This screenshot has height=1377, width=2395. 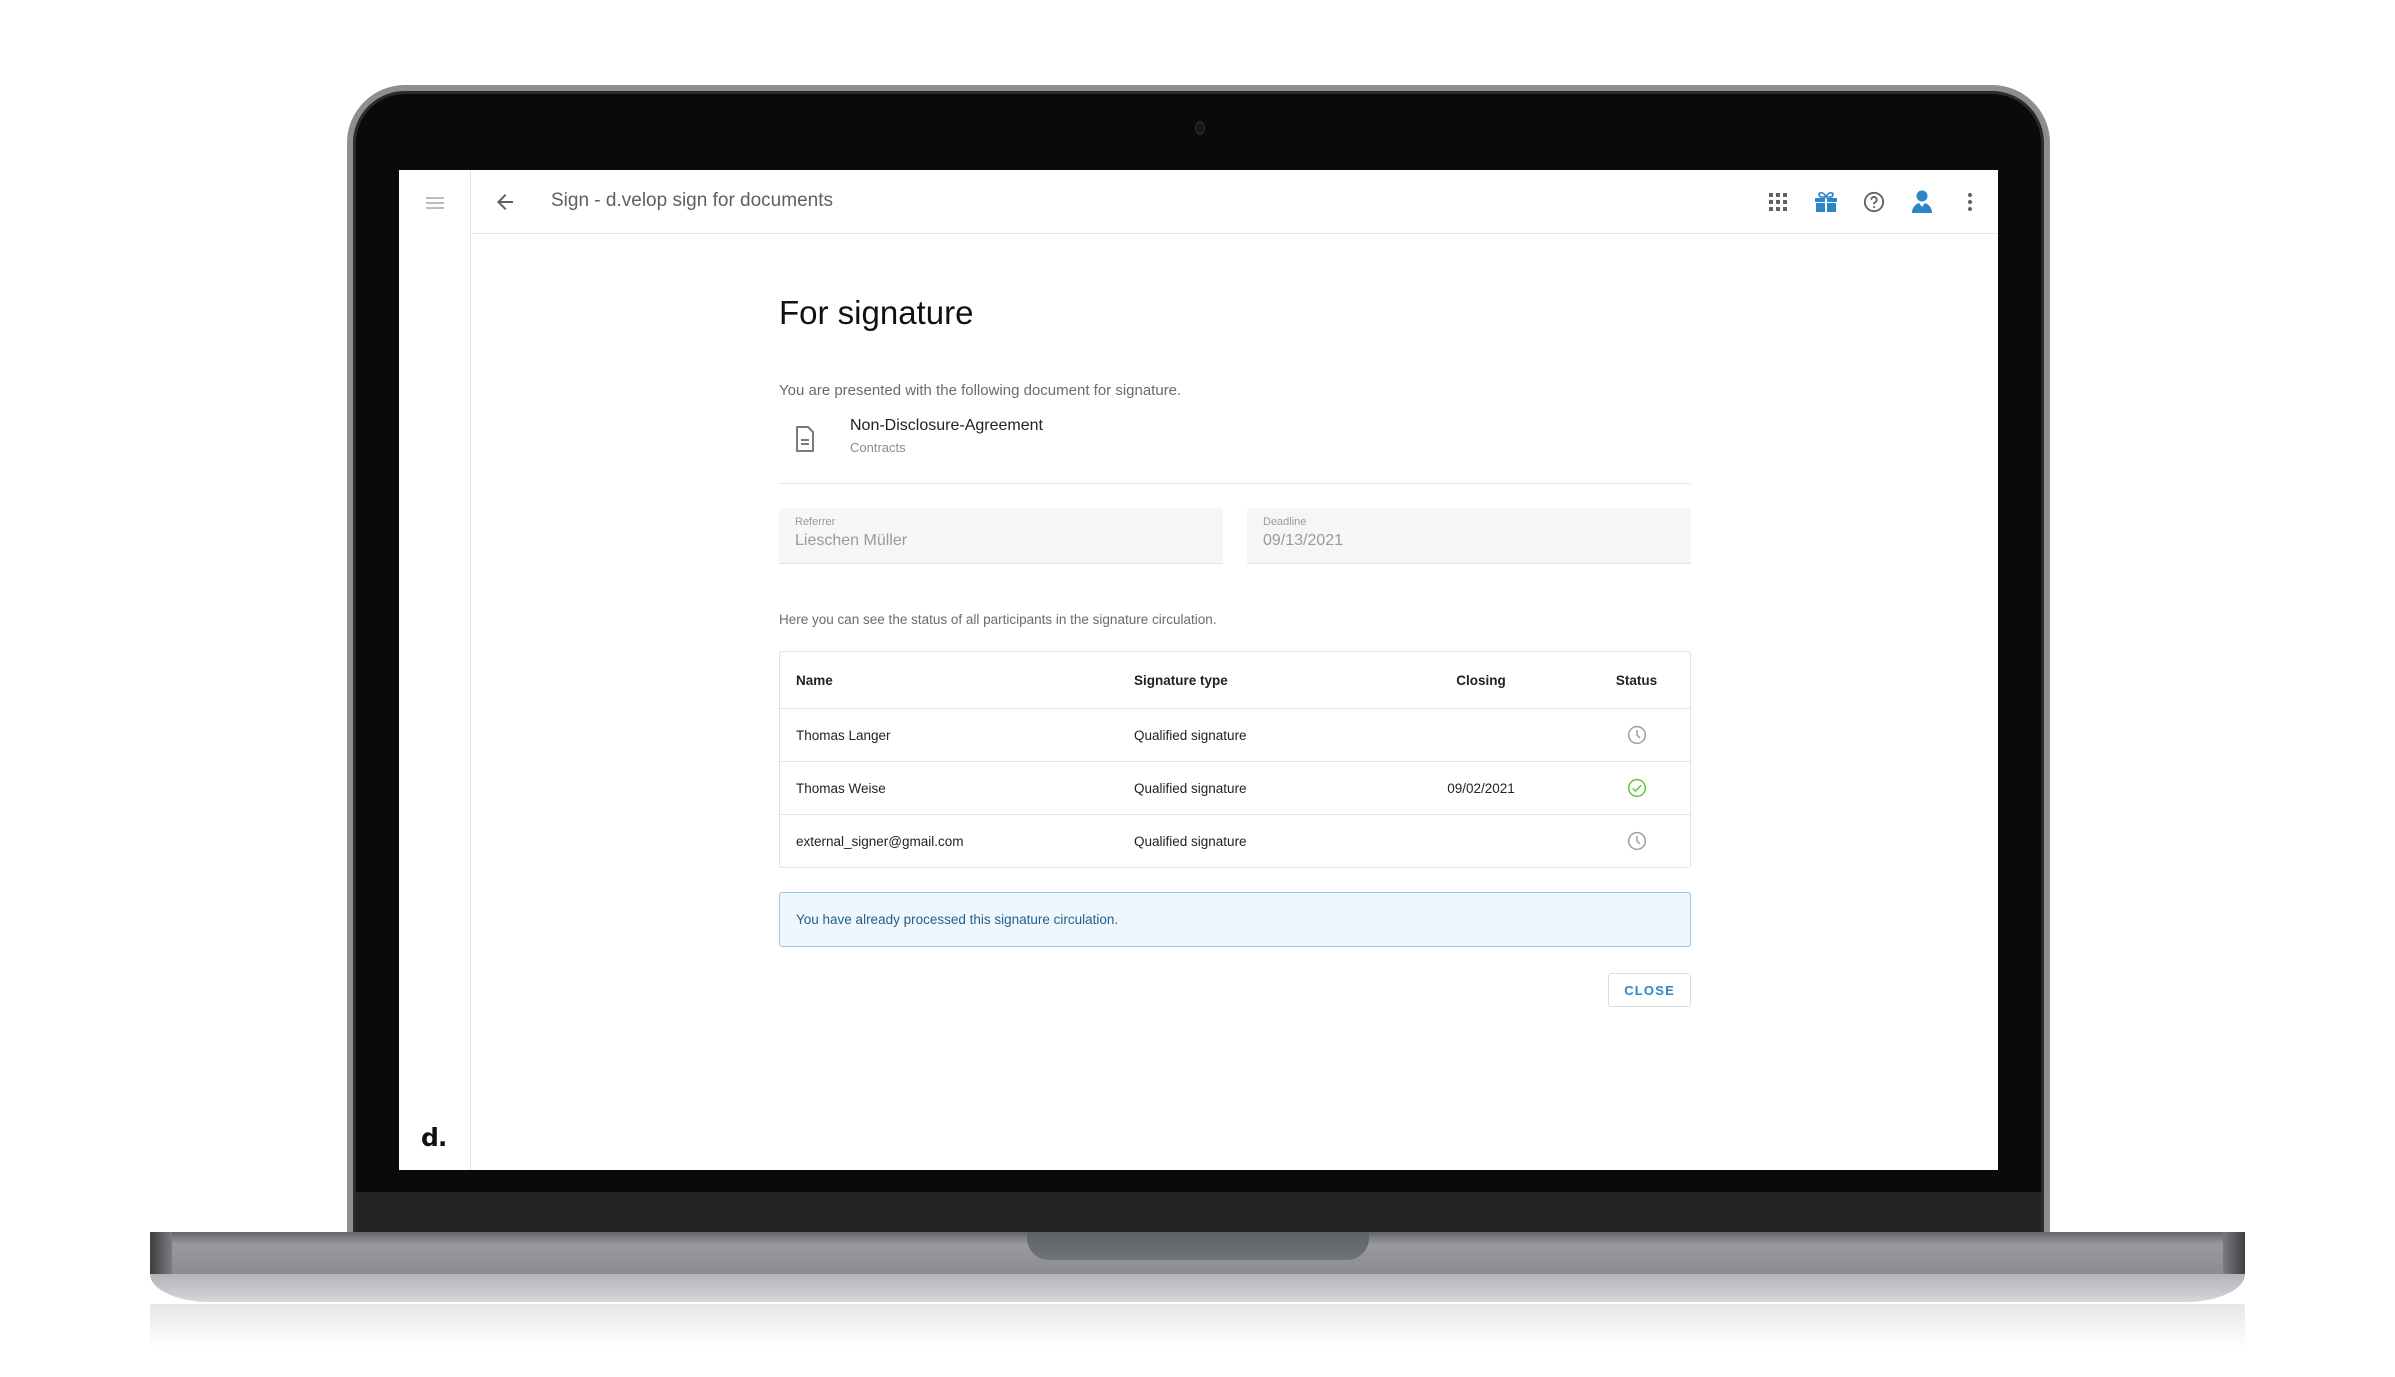 I want to click on document-item: Non-Disclosure-Agreement Contracts, so click(x=1235, y=444).